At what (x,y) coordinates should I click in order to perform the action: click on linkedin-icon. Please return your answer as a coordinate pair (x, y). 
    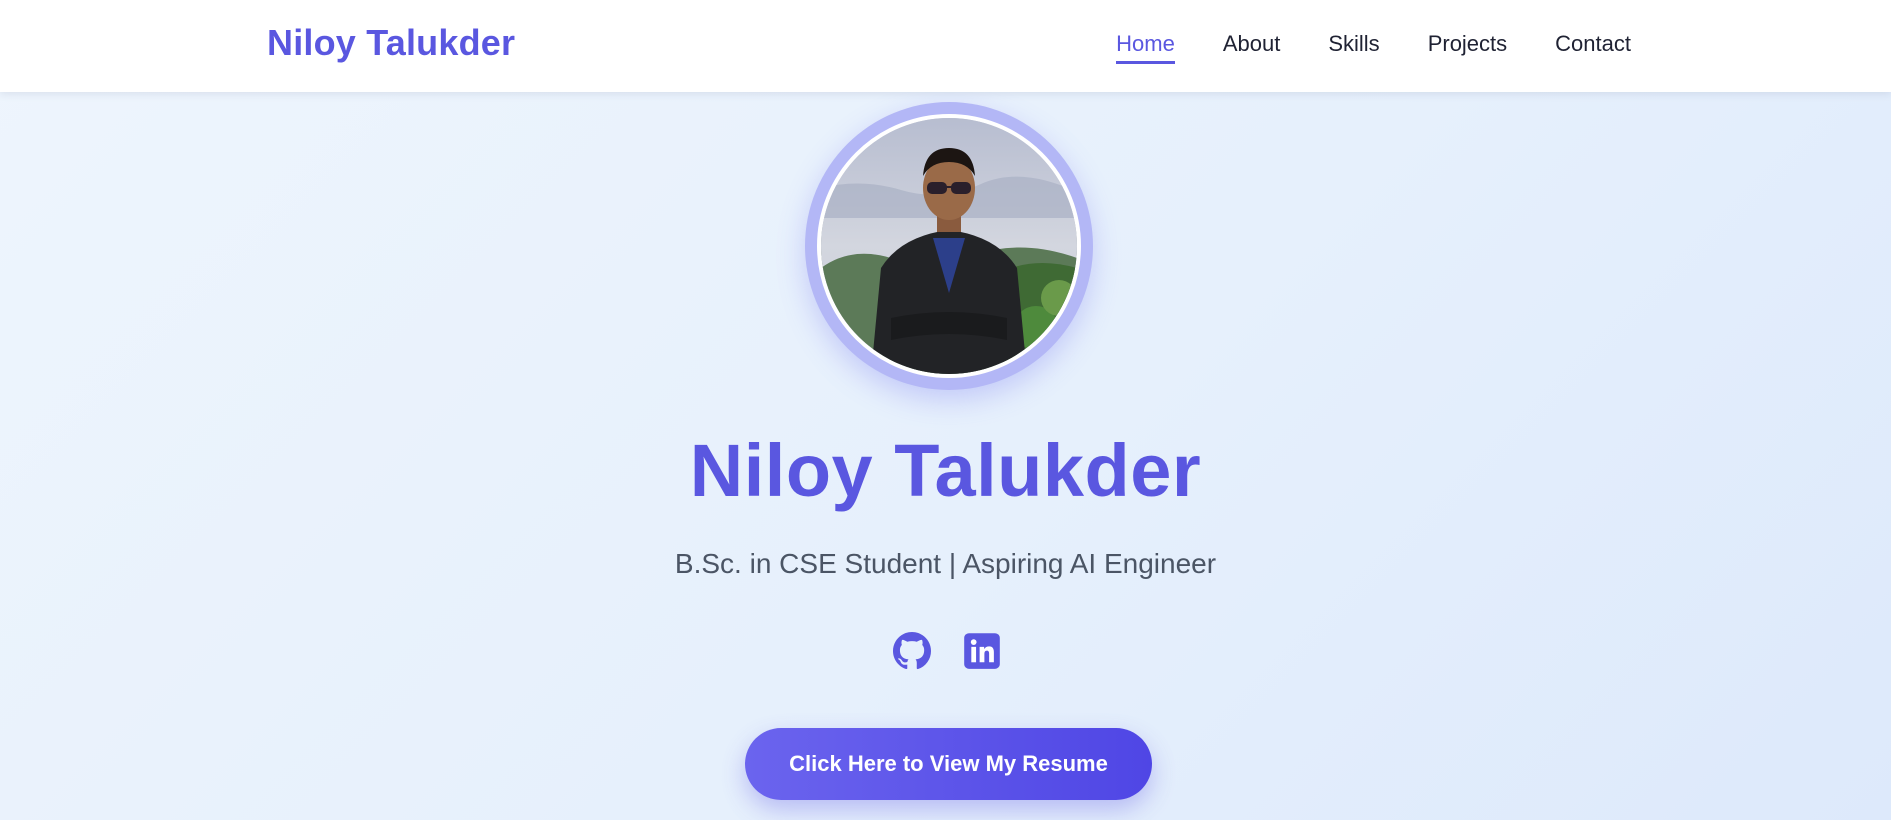
    Looking at the image, I should click on (982, 651).